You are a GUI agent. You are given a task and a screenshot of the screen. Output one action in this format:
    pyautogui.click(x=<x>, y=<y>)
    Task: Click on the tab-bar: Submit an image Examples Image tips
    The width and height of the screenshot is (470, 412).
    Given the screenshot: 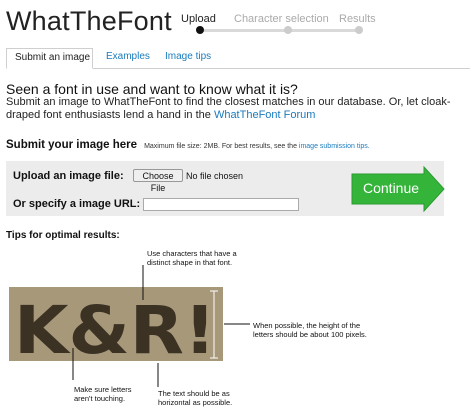 What is the action you would take?
    pyautogui.click(x=238, y=58)
    